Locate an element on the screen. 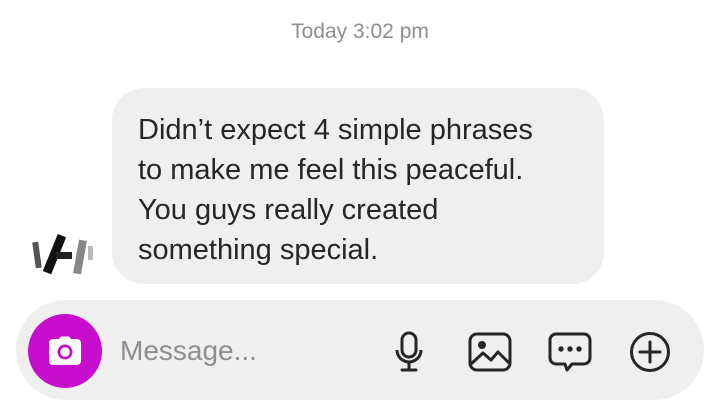 The height and width of the screenshot is (405, 720). add-circle-icon is located at coordinates (650, 352).